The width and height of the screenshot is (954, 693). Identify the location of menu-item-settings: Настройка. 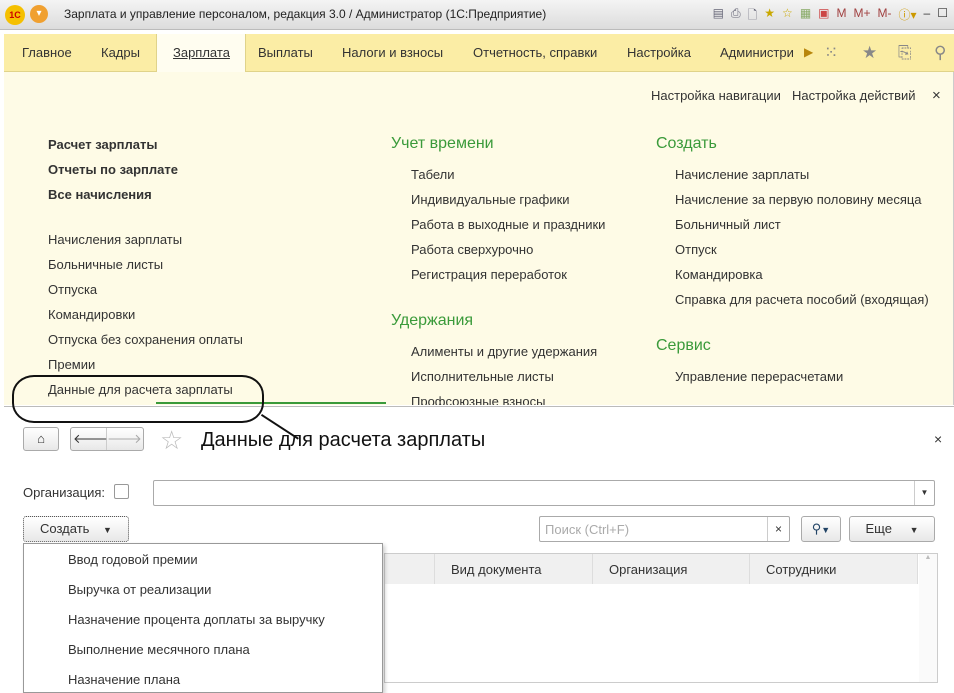
(659, 52).